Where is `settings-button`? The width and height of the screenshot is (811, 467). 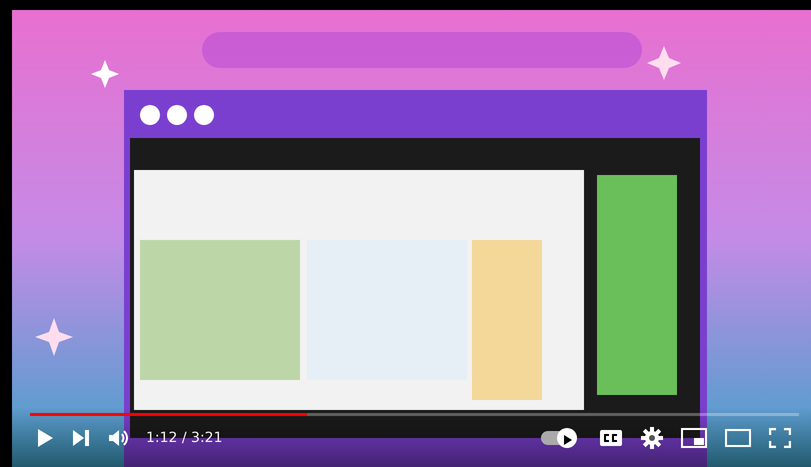 settings-button is located at coordinates (652, 438).